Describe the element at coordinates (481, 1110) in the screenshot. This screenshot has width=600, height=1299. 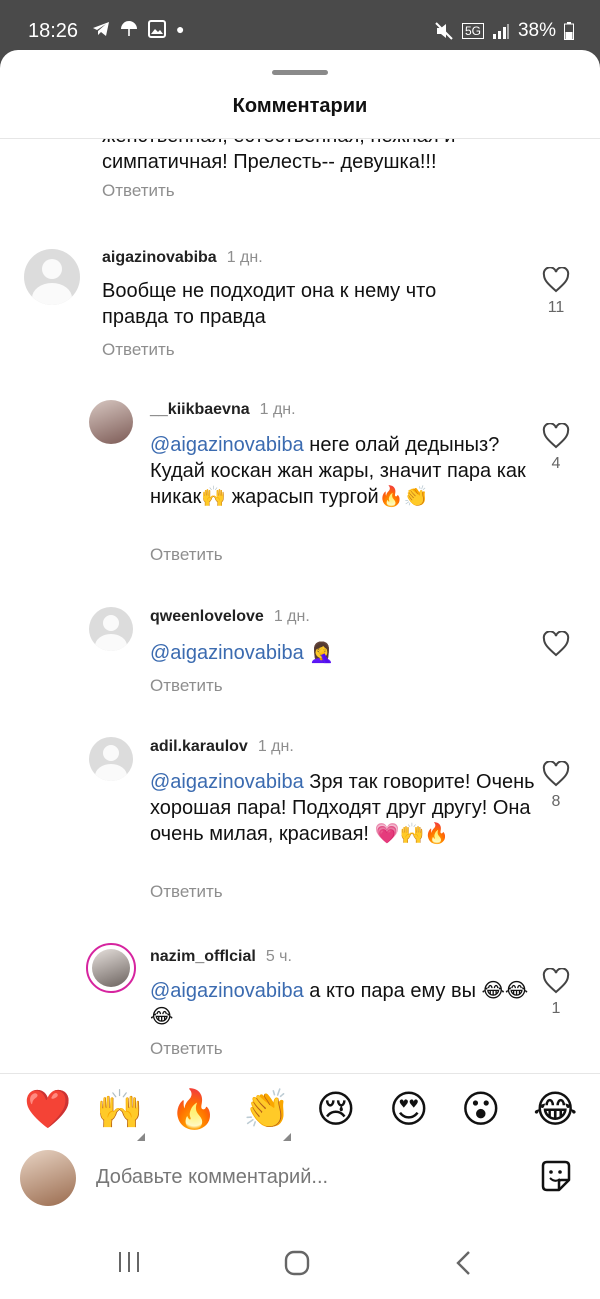
I see `emoji-surprised: 😮` at that location.